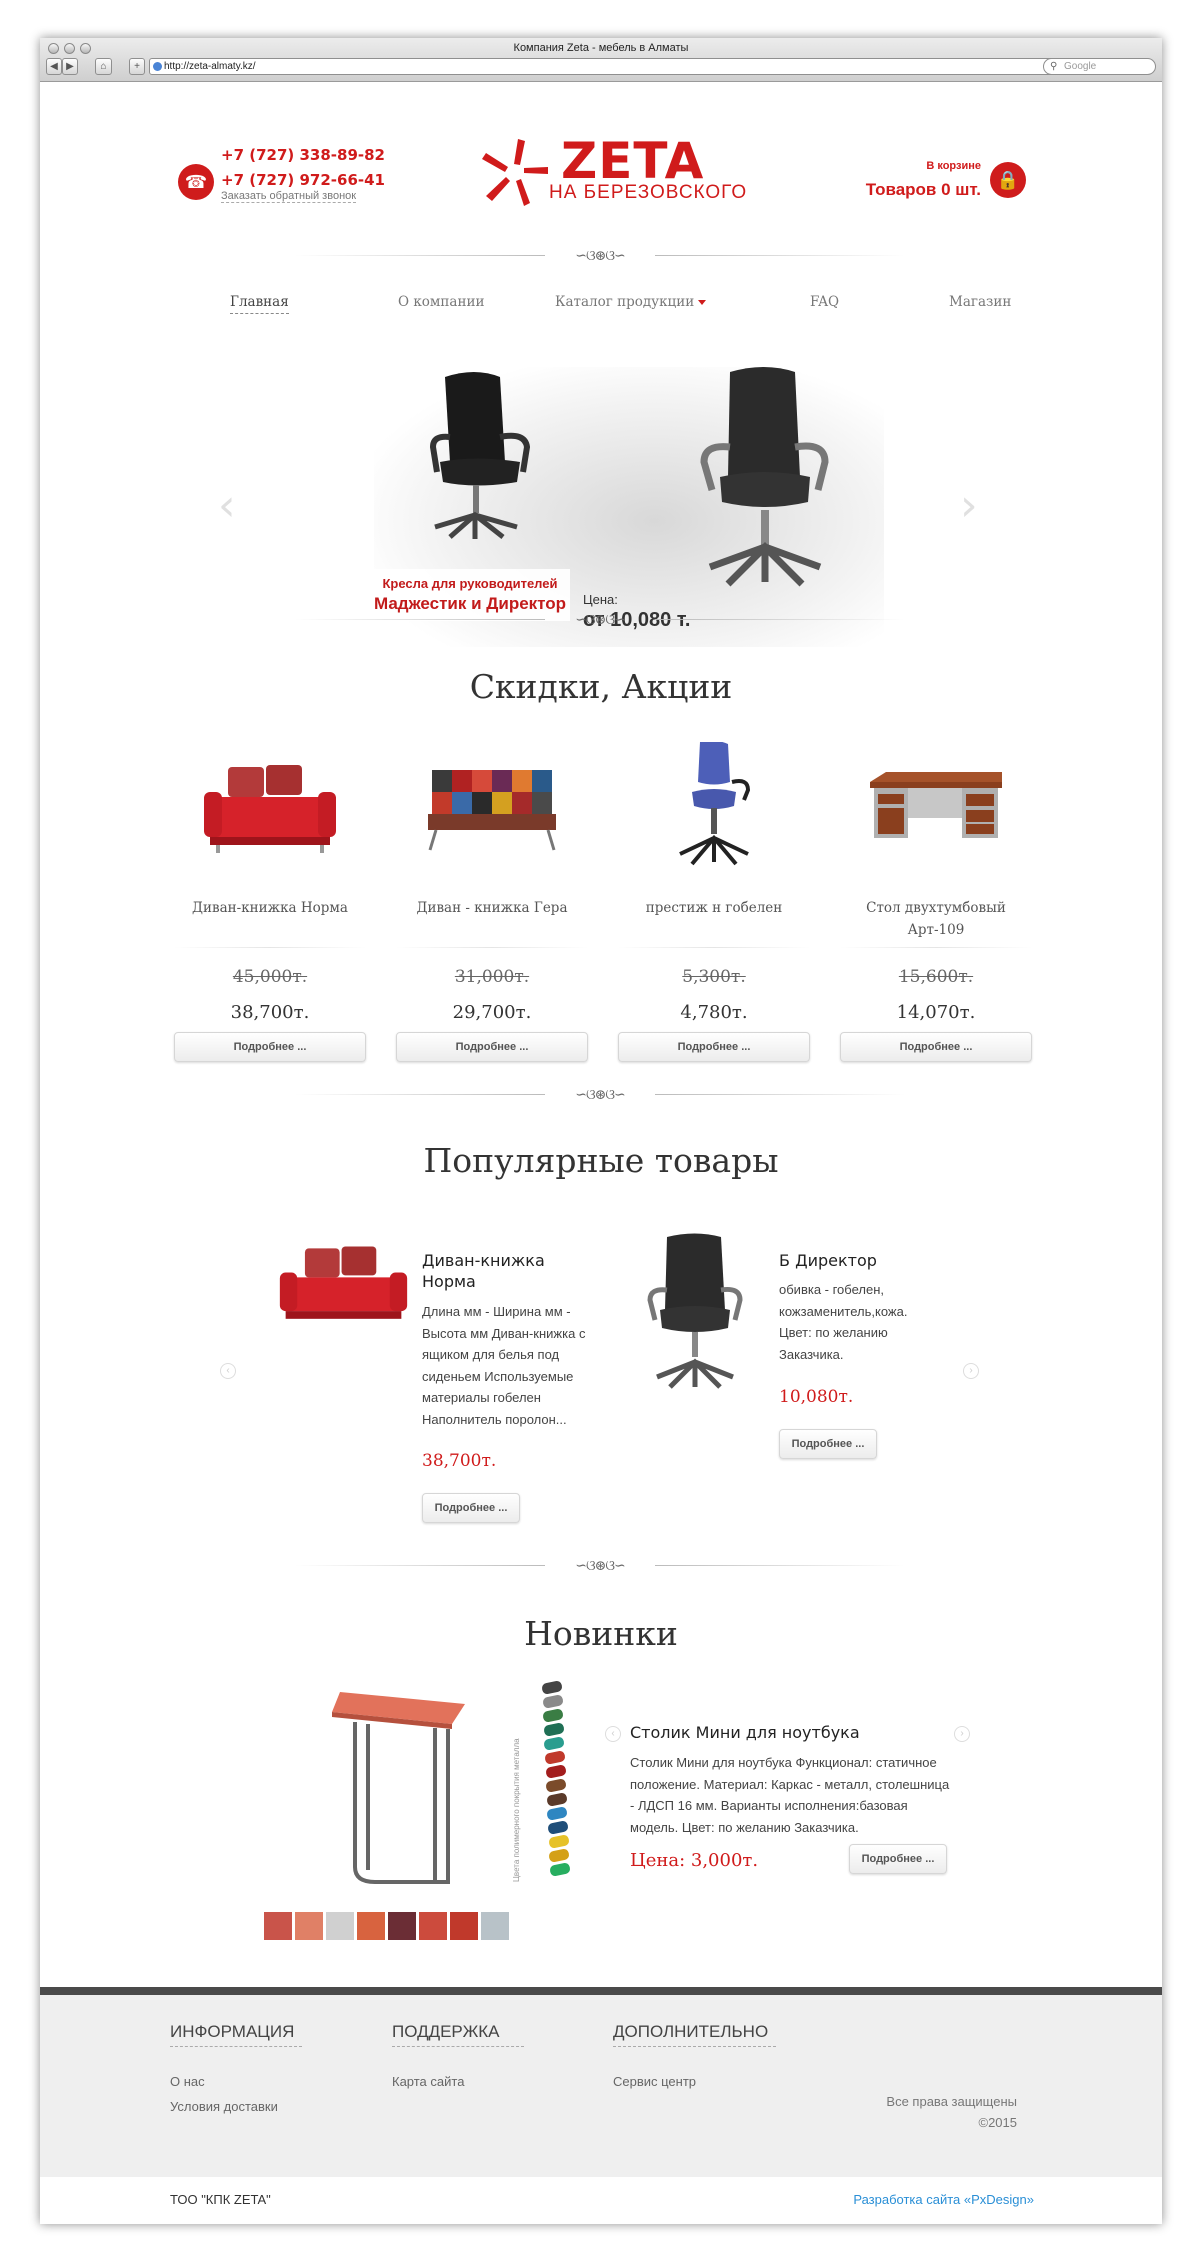 The height and width of the screenshot is (2261, 1200). I want to click on color-swatches, so click(387, 1926).